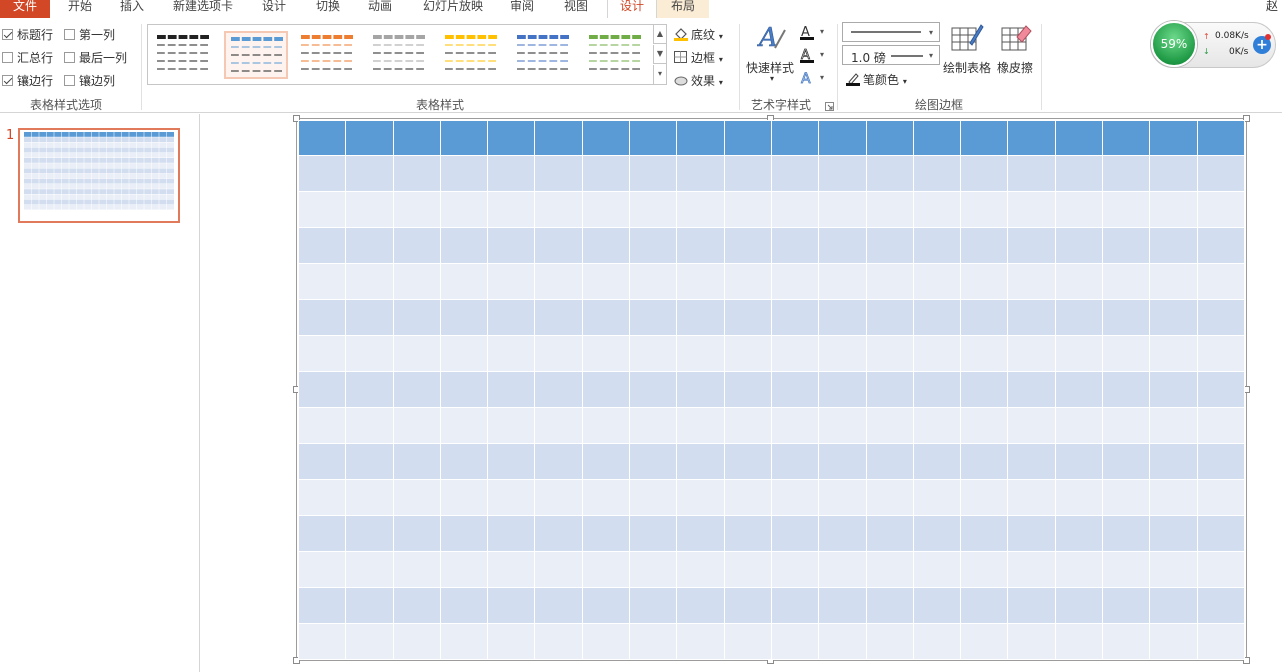 Image resolution: width=1282 pixels, height=672 pixels. I want to click on checkbox-total-row: 汇总行, so click(27, 57).